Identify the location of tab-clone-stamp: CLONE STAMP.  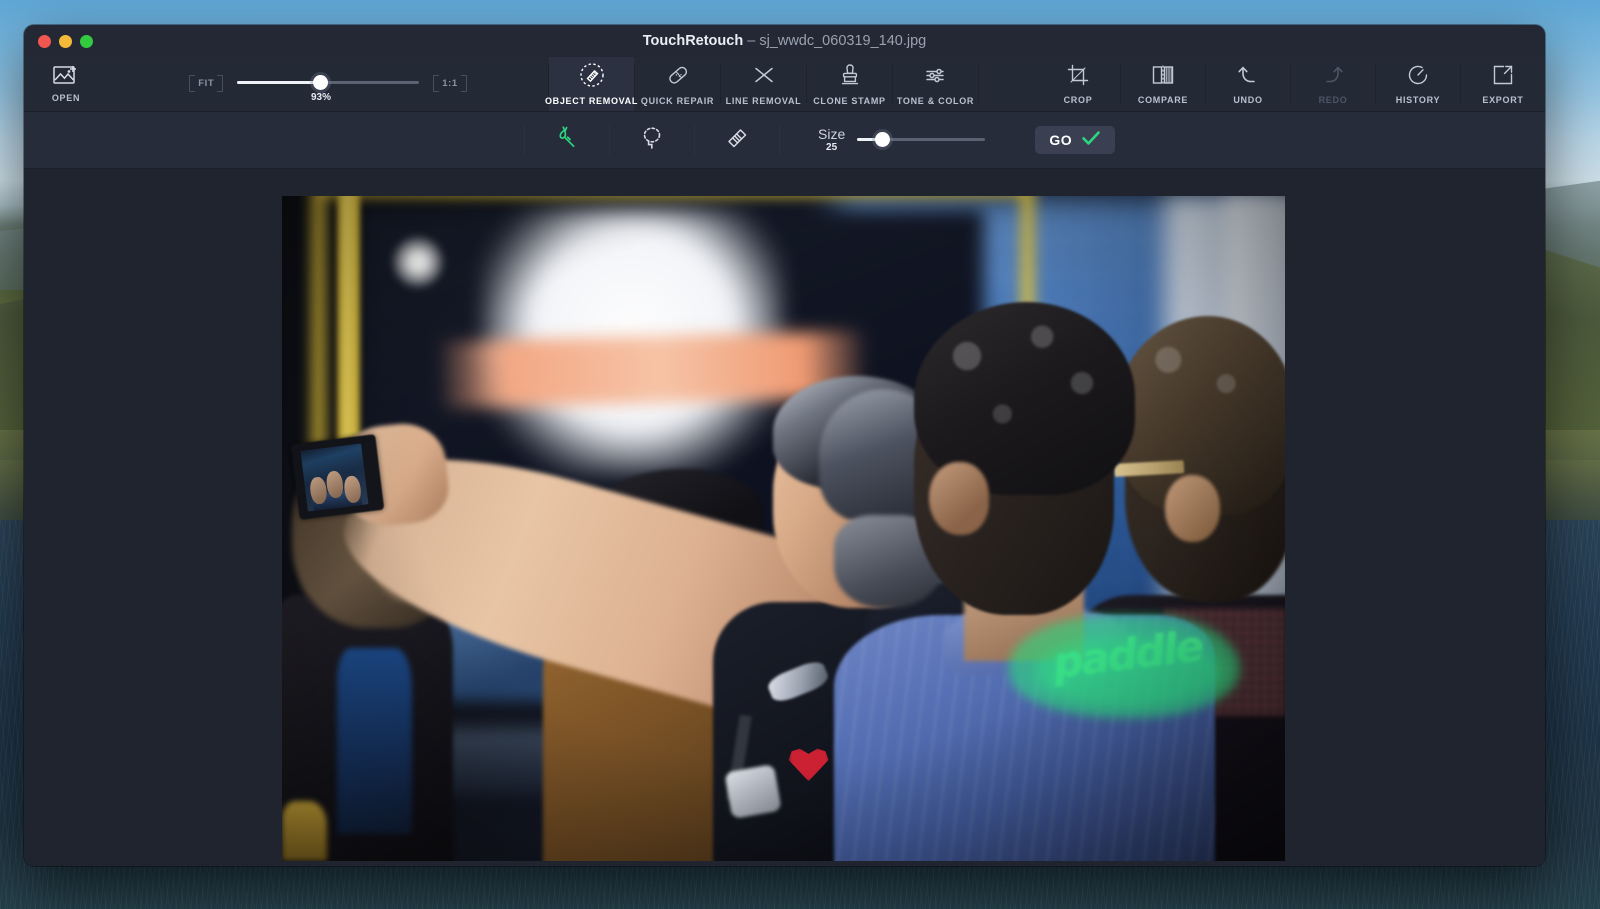
(849, 84).